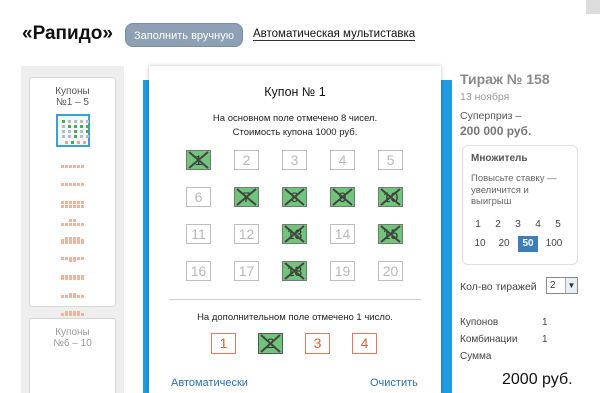 This screenshot has width=600, height=393. Describe the element at coordinates (295, 317) in the screenshot. I see `coupon-extra-info: На дополнительном поле отмечено 1 число.` at that location.